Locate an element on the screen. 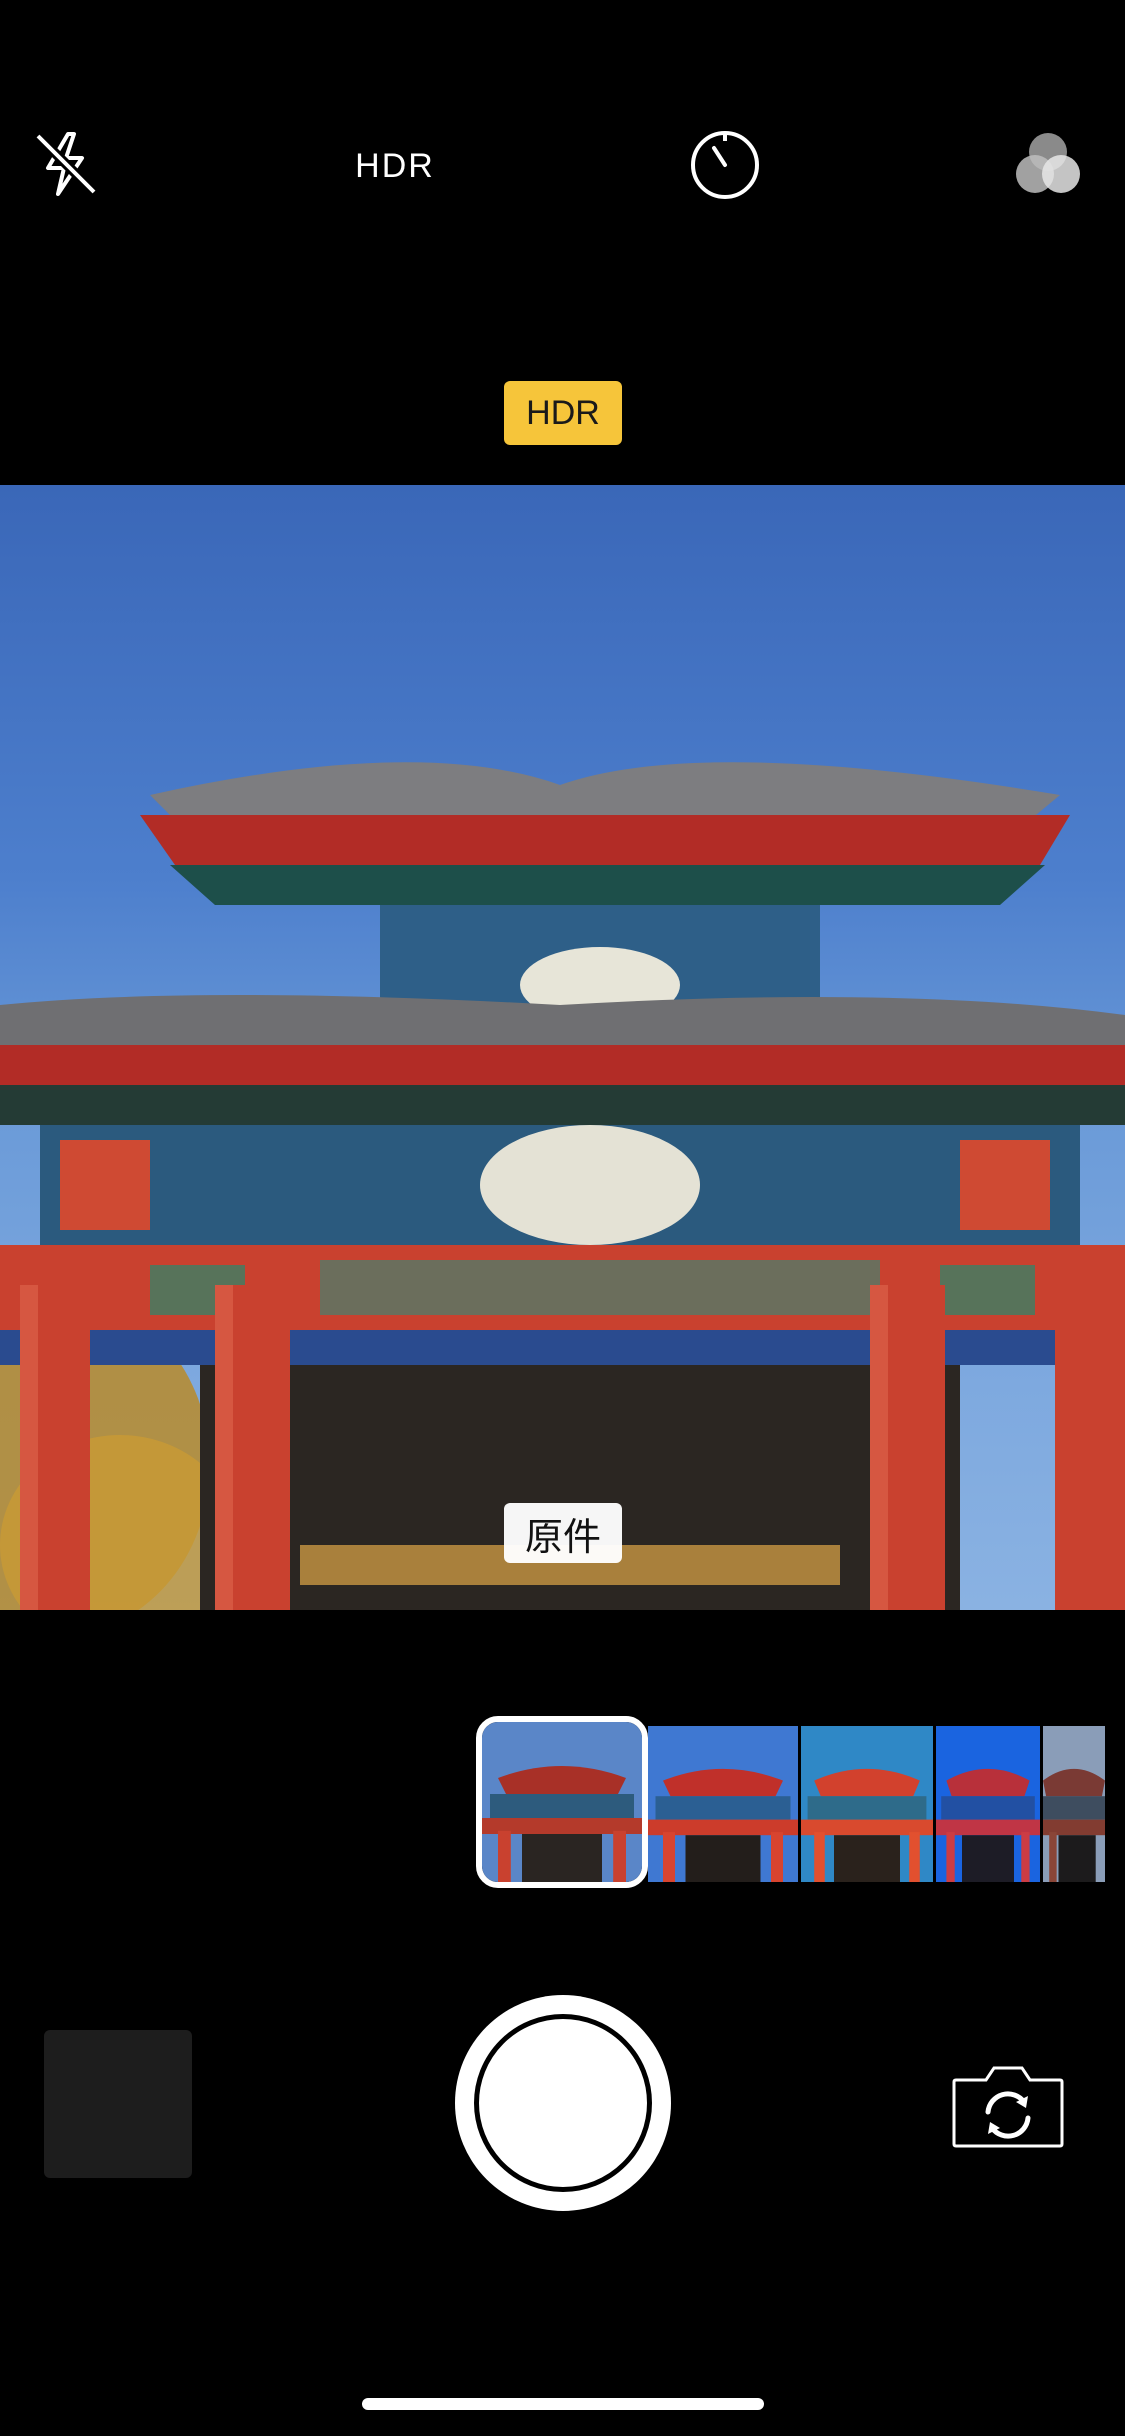  timer-button is located at coordinates (725, 165).